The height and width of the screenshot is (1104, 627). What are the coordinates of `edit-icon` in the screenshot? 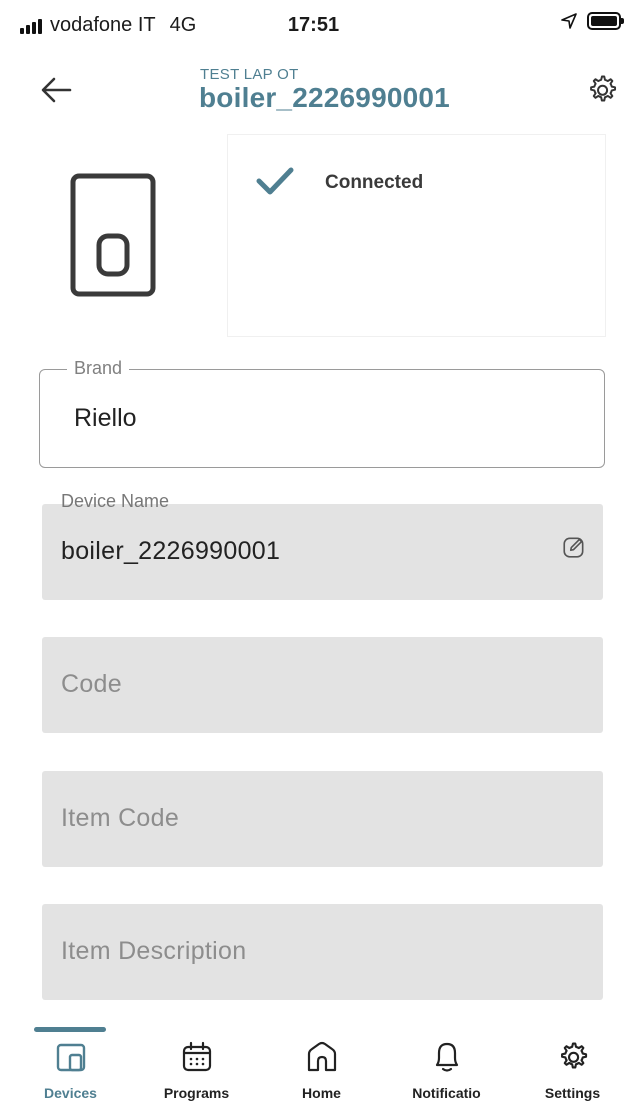 It's located at (573, 547).